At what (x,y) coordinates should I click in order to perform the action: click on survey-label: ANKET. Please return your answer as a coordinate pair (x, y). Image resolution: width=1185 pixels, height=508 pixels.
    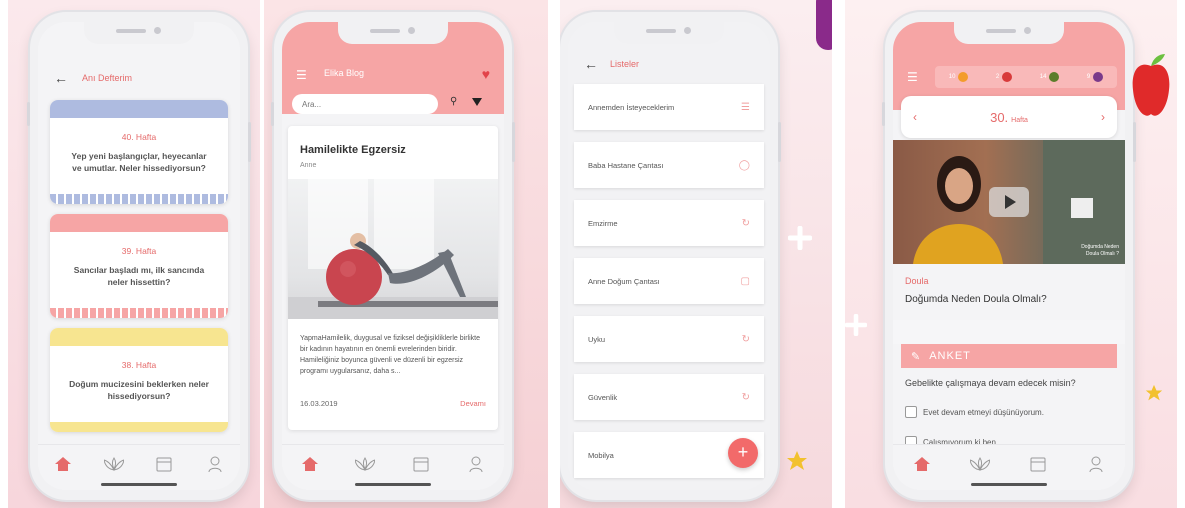
    Looking at the image, I should click on (950, 356).